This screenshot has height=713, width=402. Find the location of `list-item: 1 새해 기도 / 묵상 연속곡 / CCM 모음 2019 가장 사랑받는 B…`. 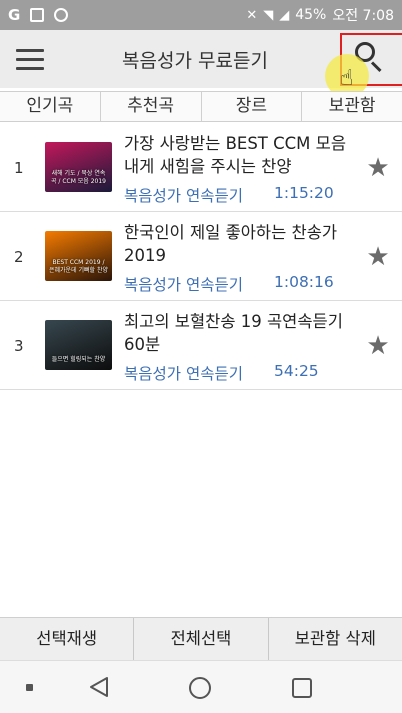

list-item: 1 새해 기도 / 묵상 연속곡 / CCM 모음 2019 가장 사랑받는 B… is located at coordinates (201, 167).